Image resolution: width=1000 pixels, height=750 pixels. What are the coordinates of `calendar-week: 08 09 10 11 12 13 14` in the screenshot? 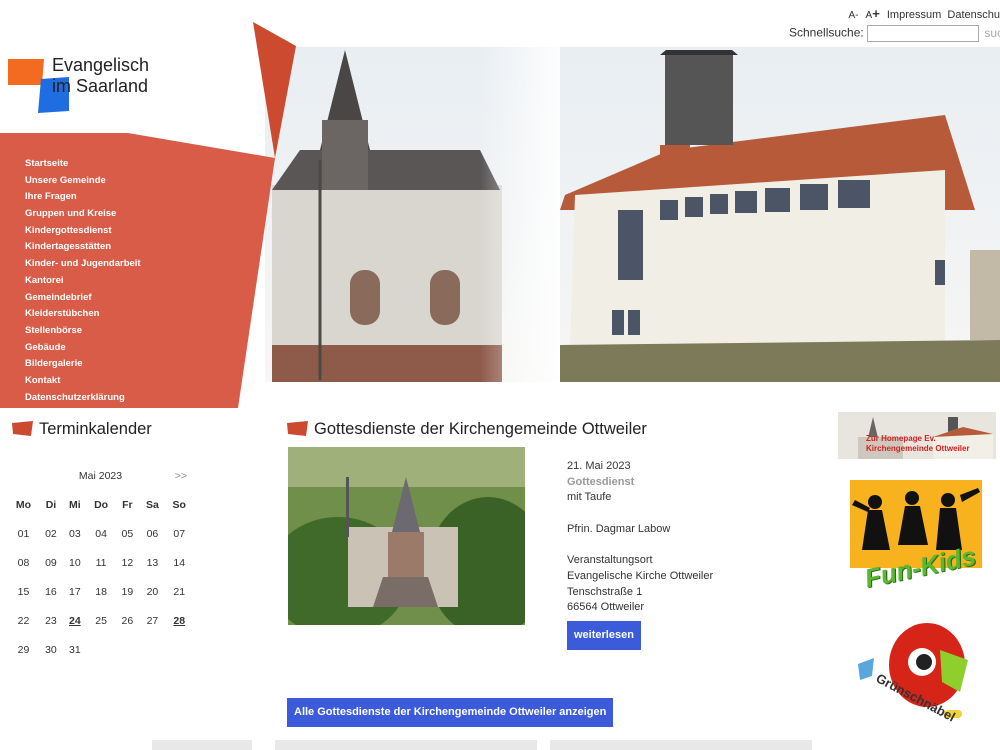 It's located at (100, 562).